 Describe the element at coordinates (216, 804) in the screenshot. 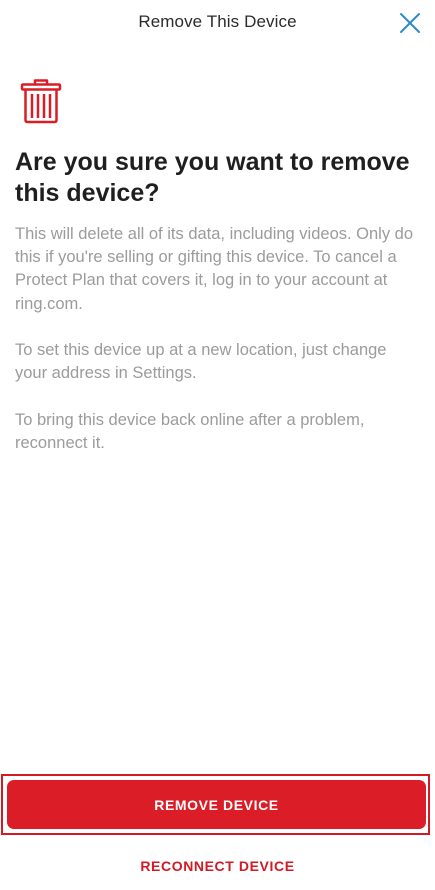

I see `remove-device-button: REMOVE DEVICE` at that location.